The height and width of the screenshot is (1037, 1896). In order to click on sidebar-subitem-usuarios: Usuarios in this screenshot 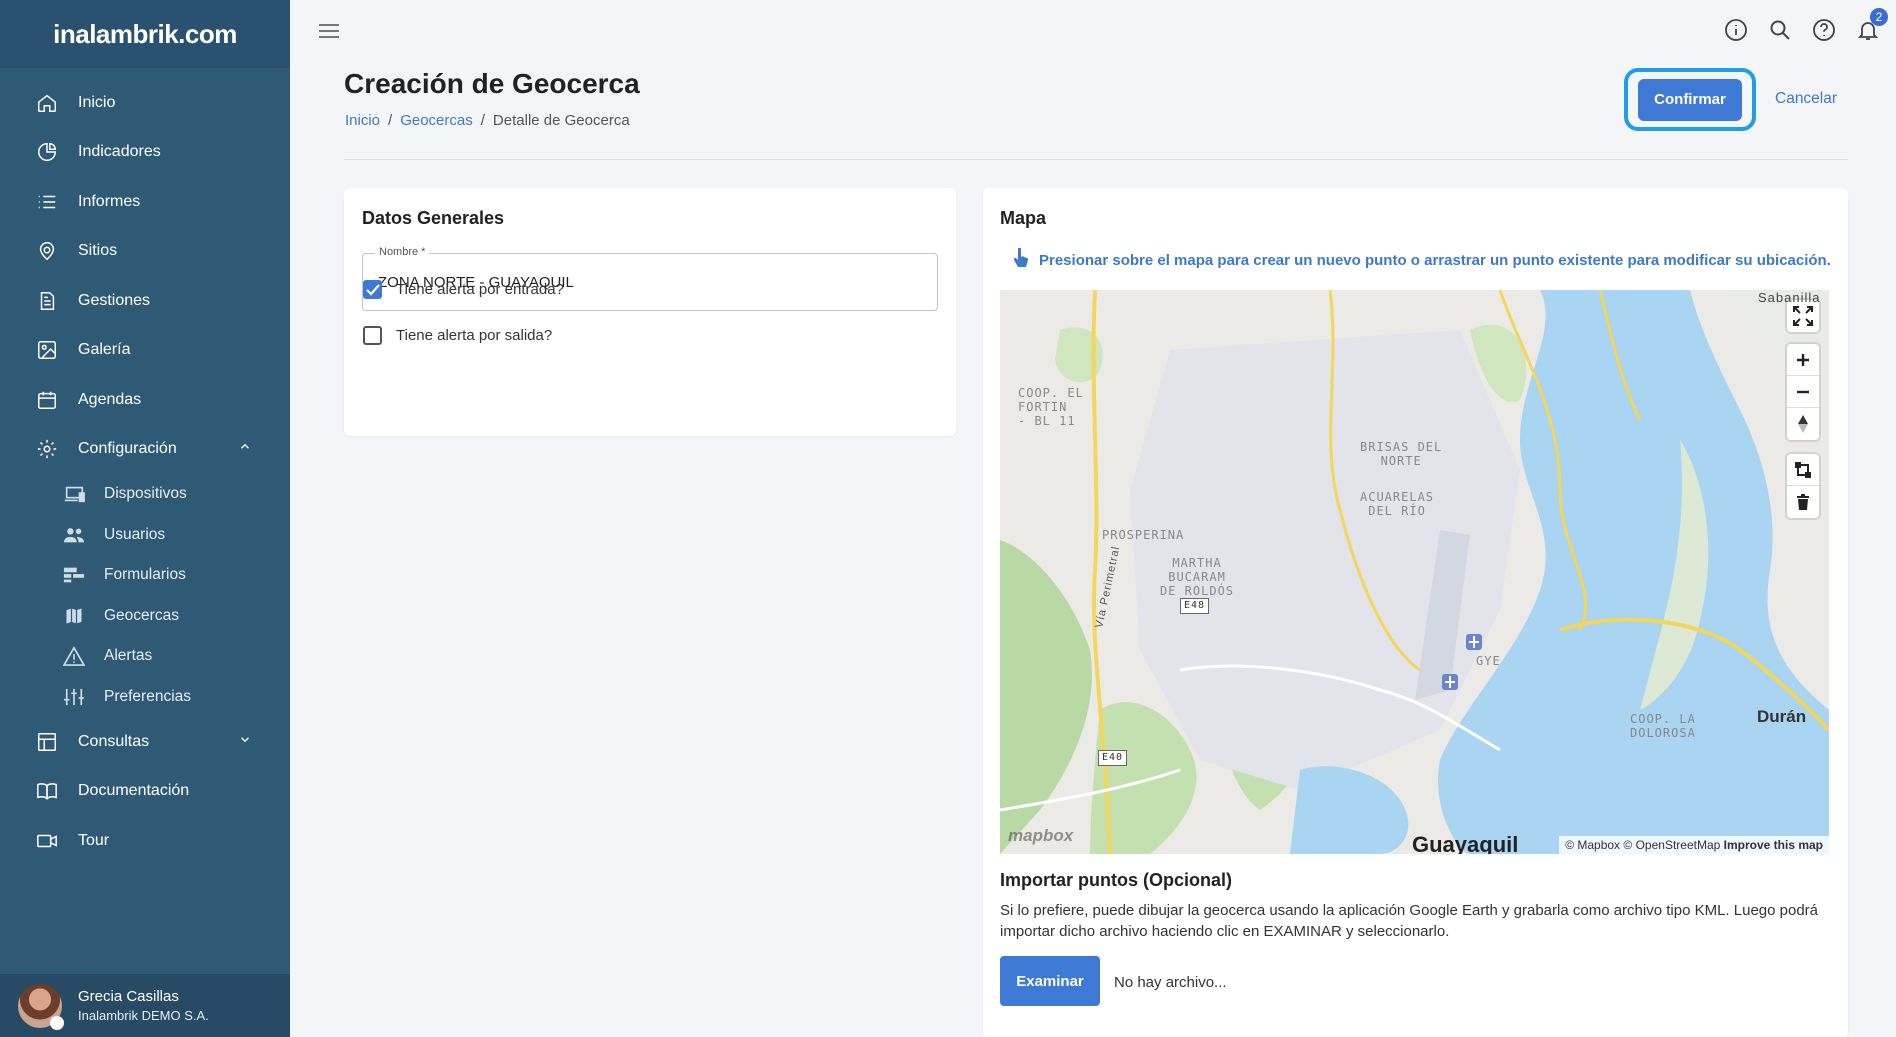, I will do `click(145, 535)`.